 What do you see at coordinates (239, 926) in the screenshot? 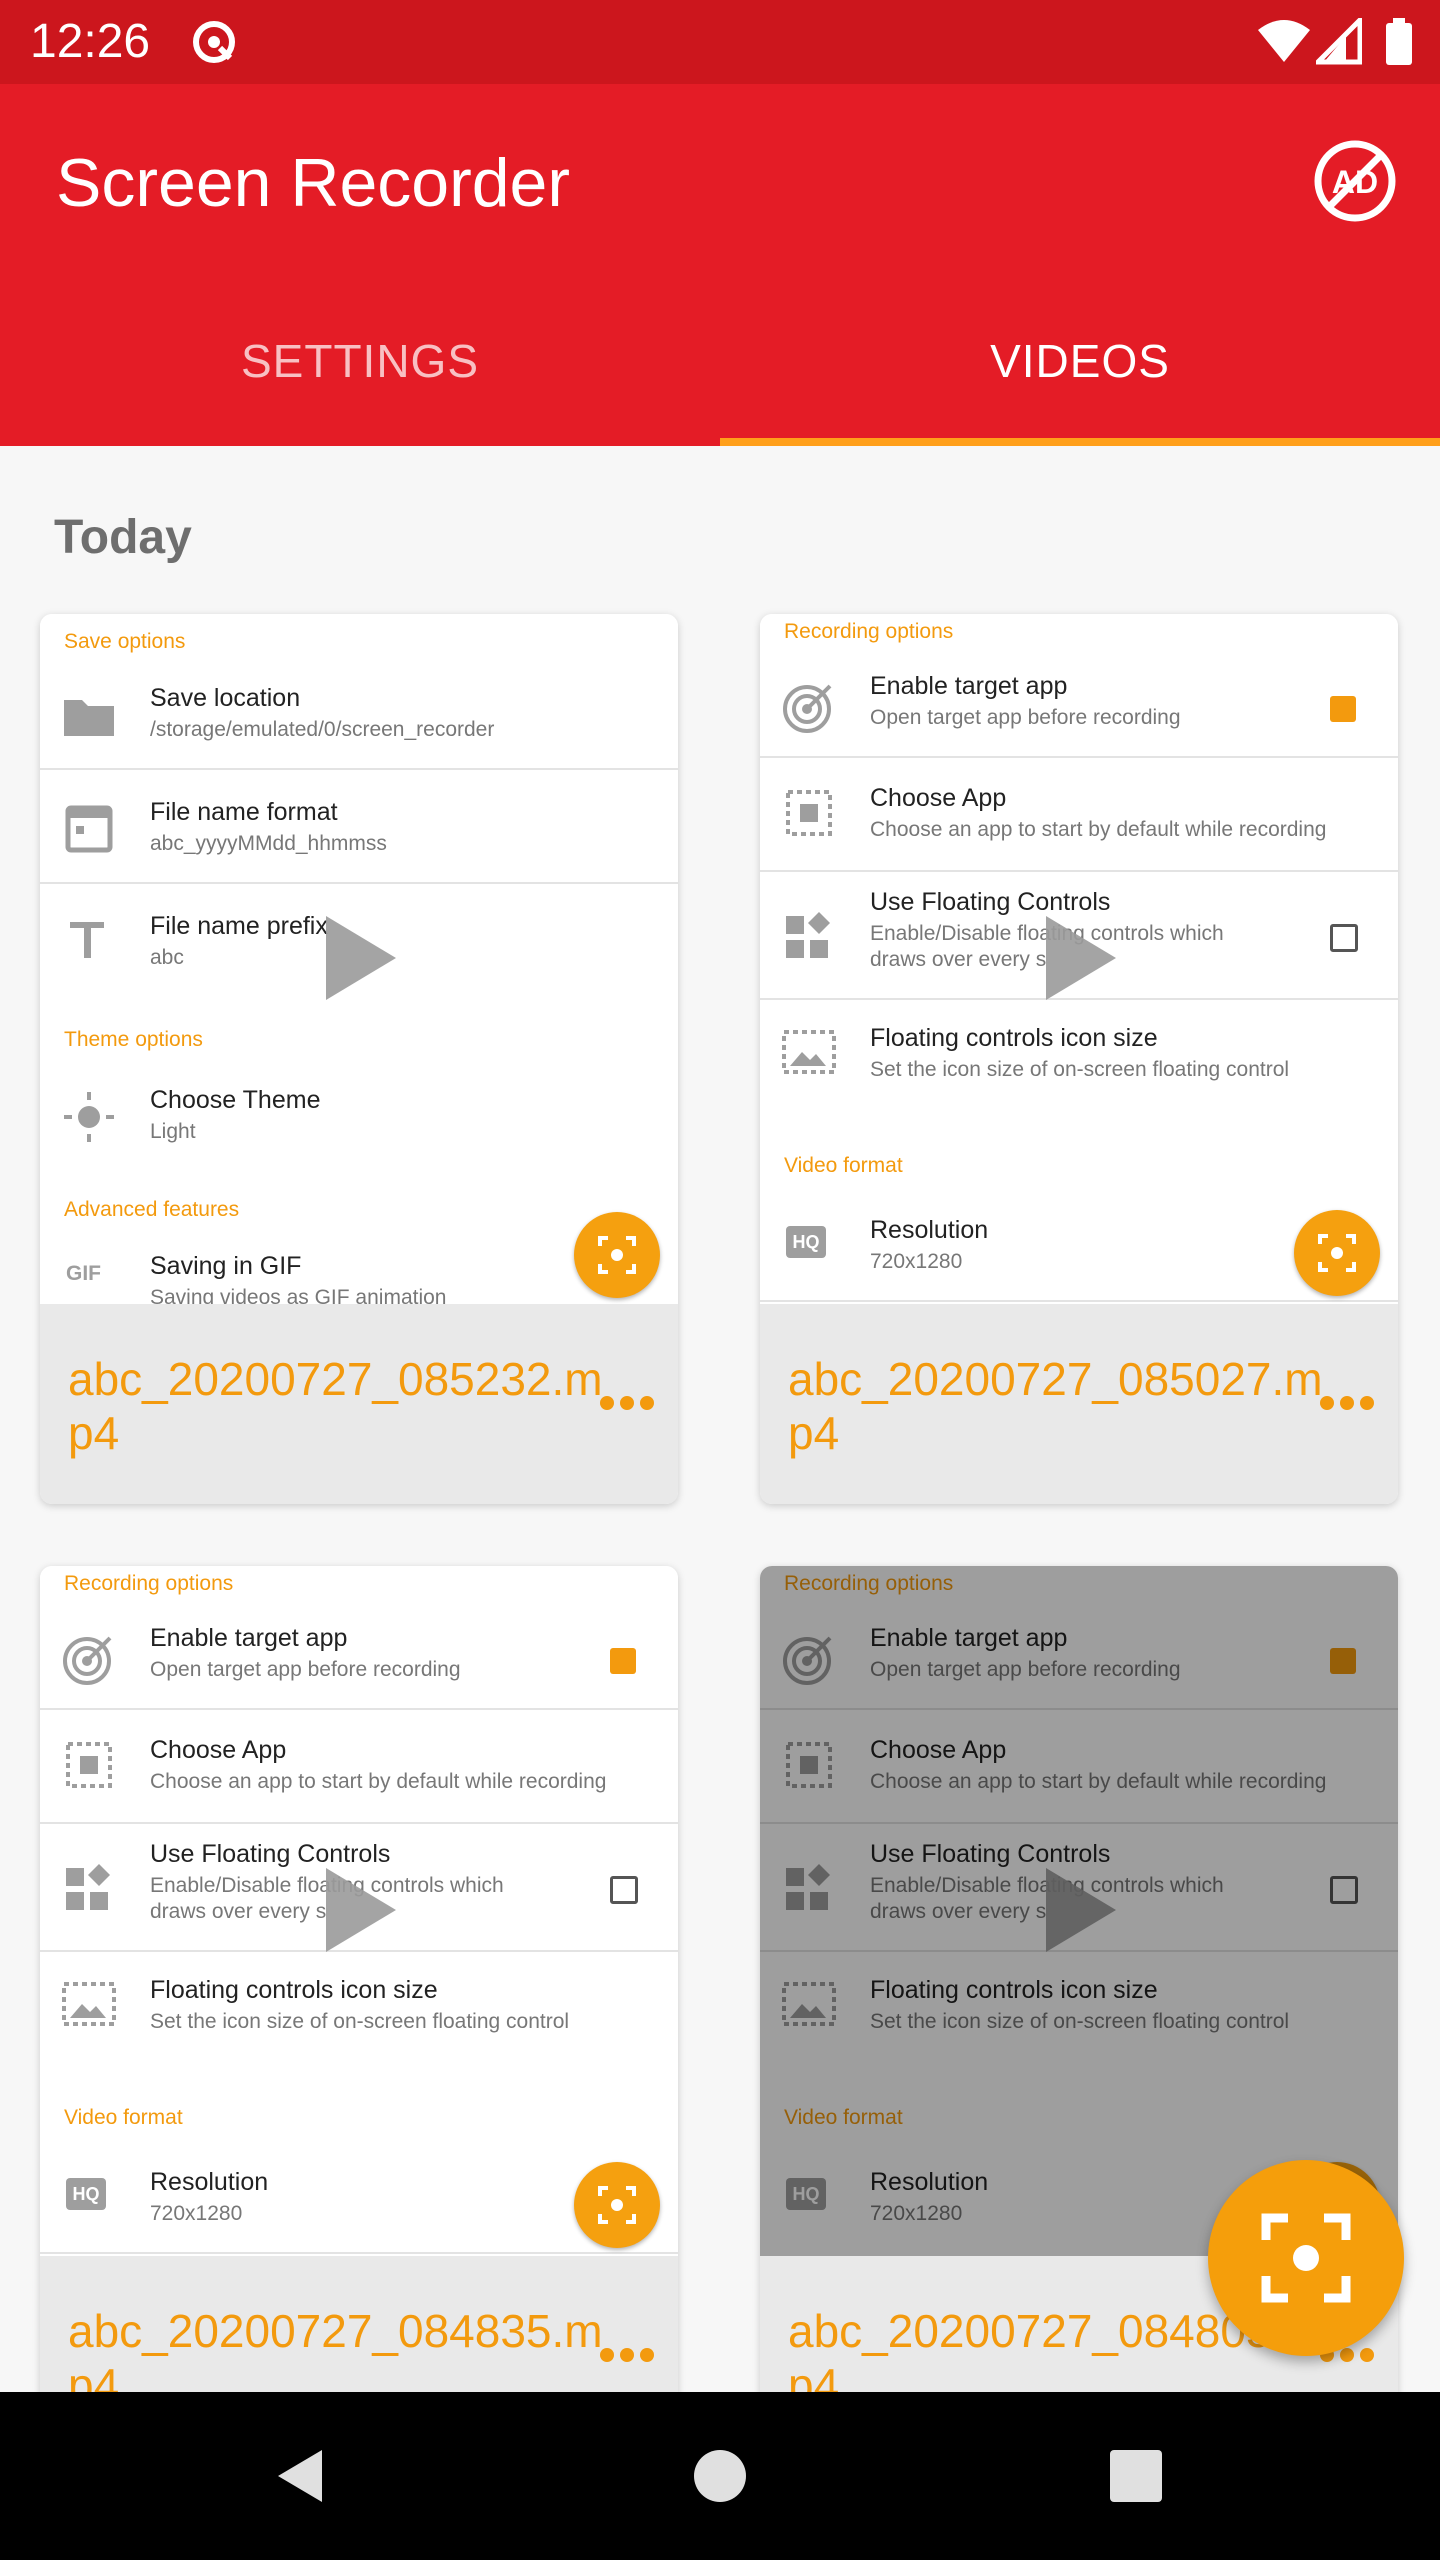
I see `preview-row-title: File name prefix` at bounding box center [239, 926].